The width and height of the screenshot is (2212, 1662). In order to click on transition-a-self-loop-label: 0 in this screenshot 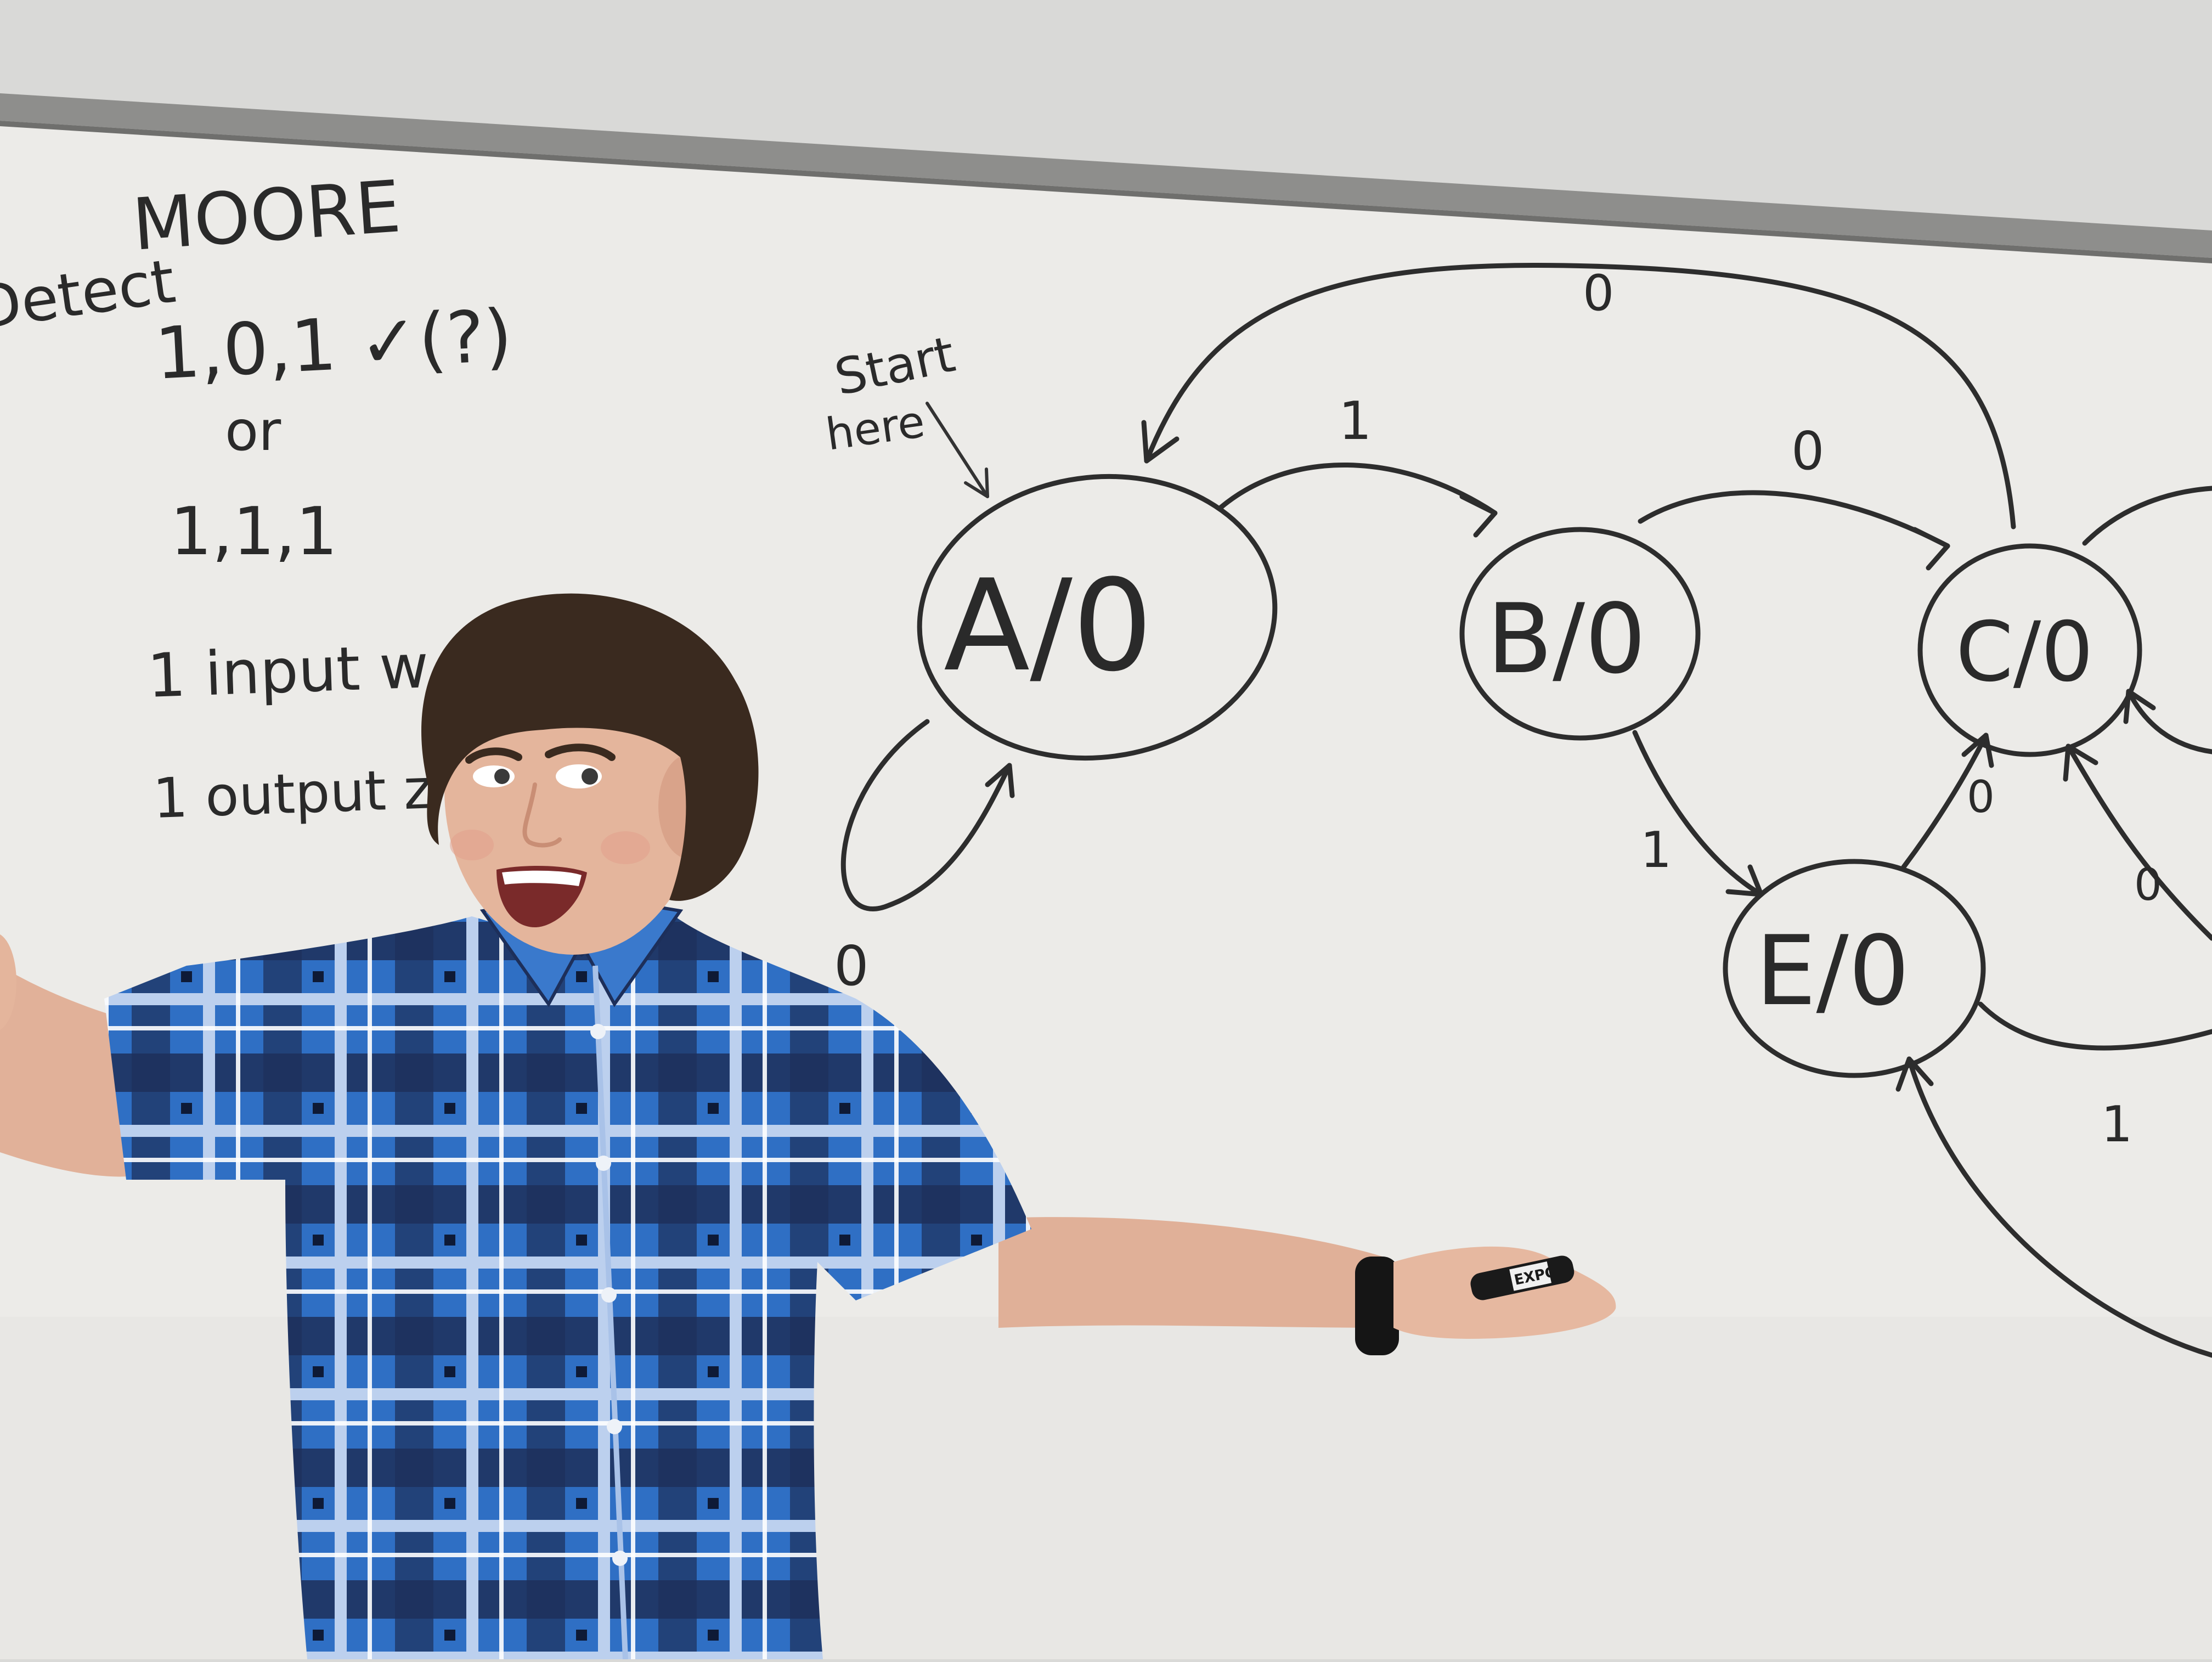, I will do `click(852, 966)`.